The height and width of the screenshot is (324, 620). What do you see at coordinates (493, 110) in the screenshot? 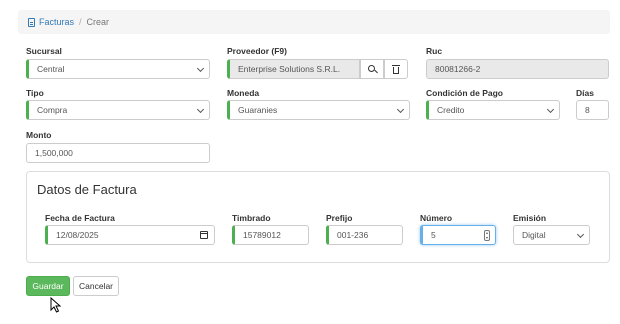
I see `condicion-select: Credito` at bounding box center [493, 110].